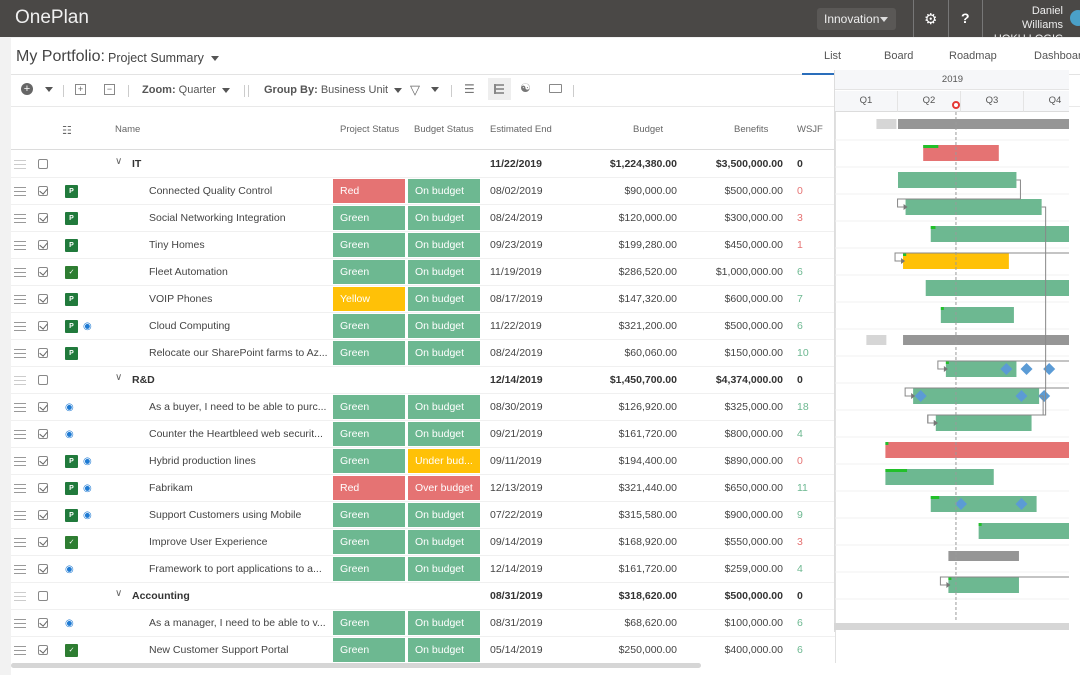 Image resolution: width=1080 pixels, height=675 pixels. I want to click on tab-board: Board, so click(898, 56).